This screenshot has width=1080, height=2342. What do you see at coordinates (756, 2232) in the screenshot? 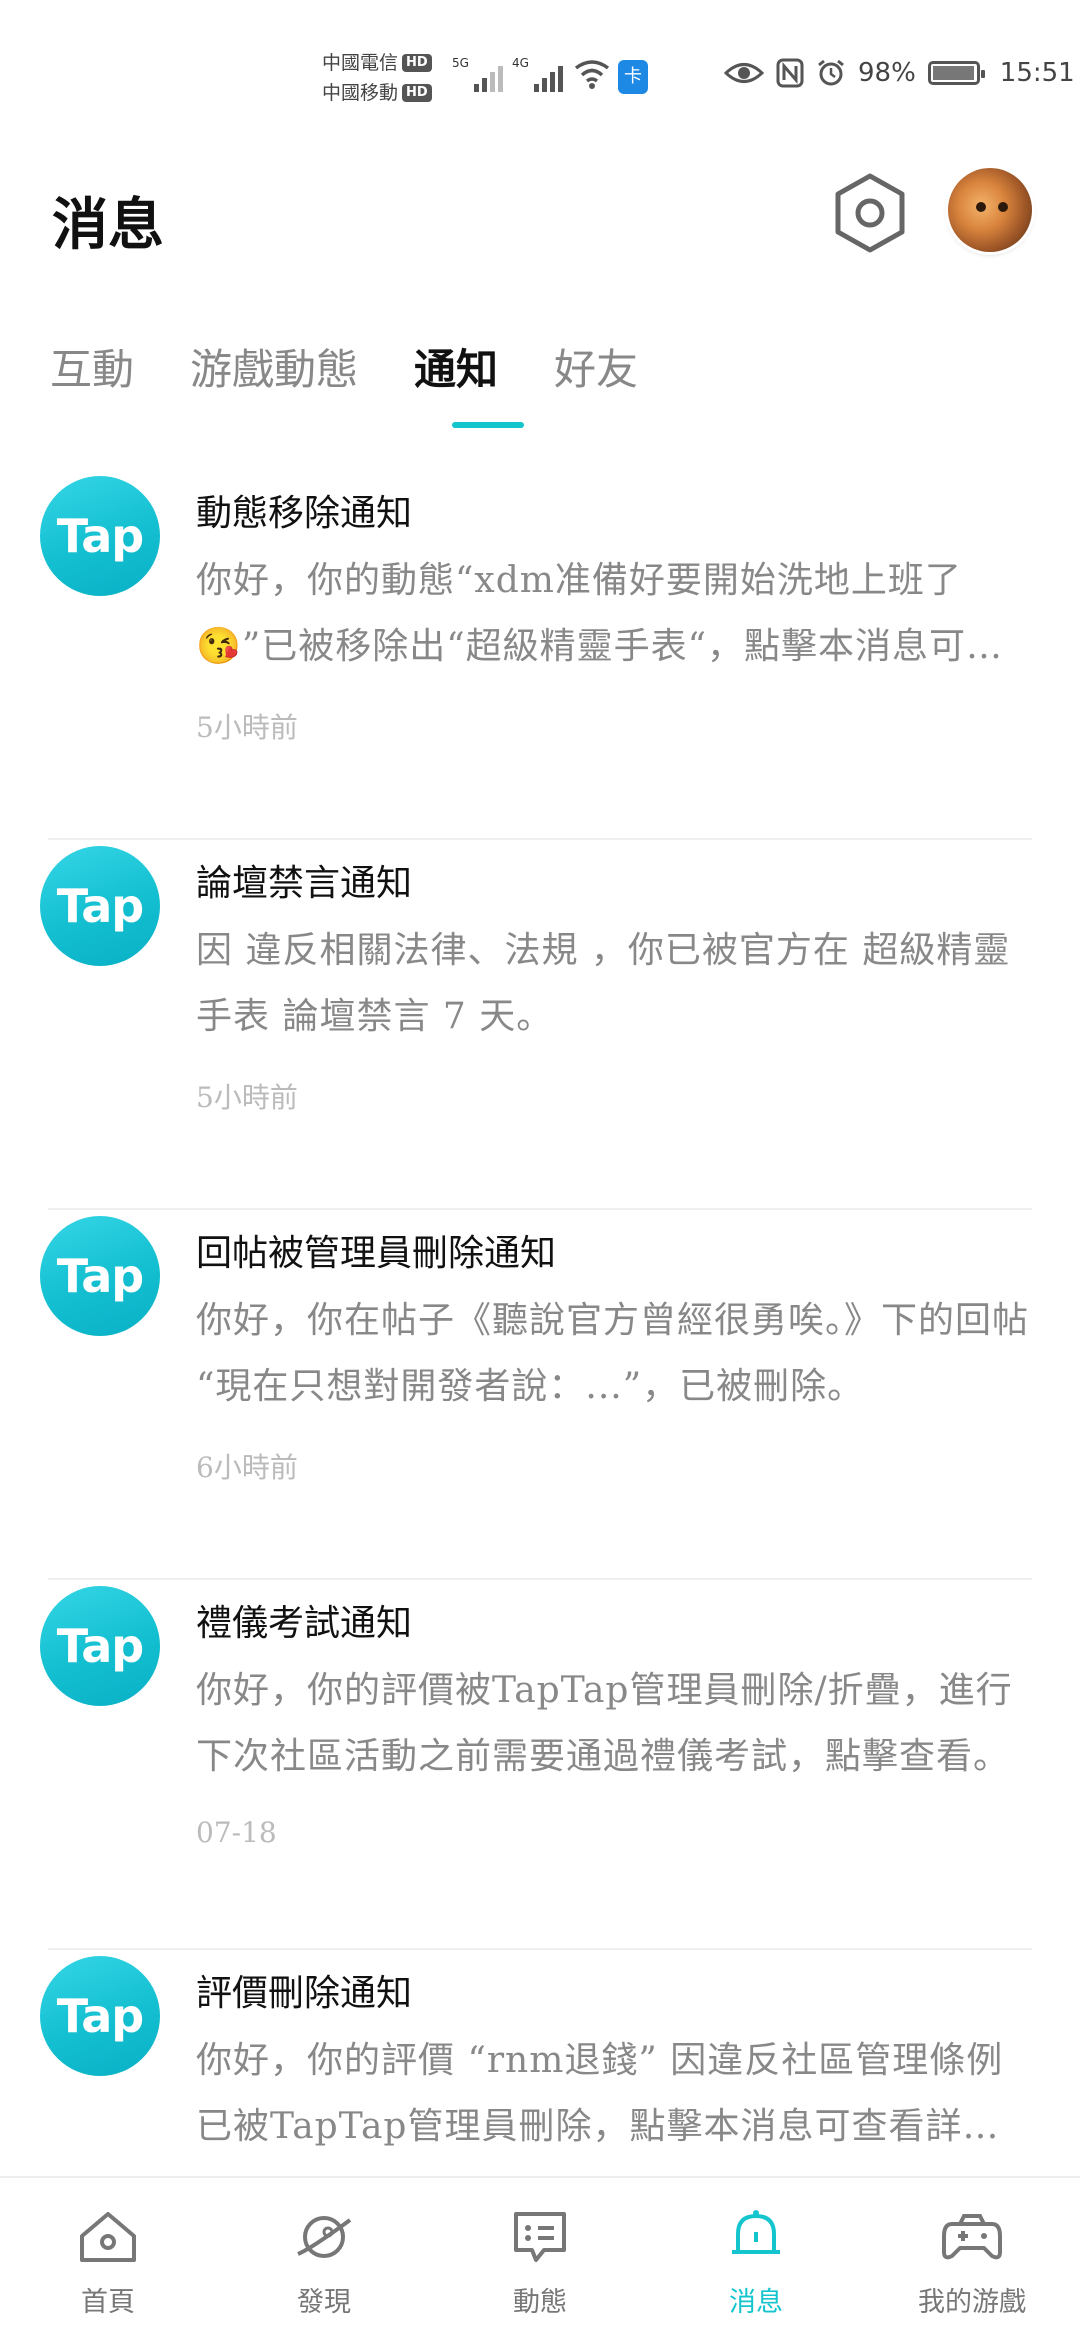
I see `bell-icon` at bounding box center [756, 2232].